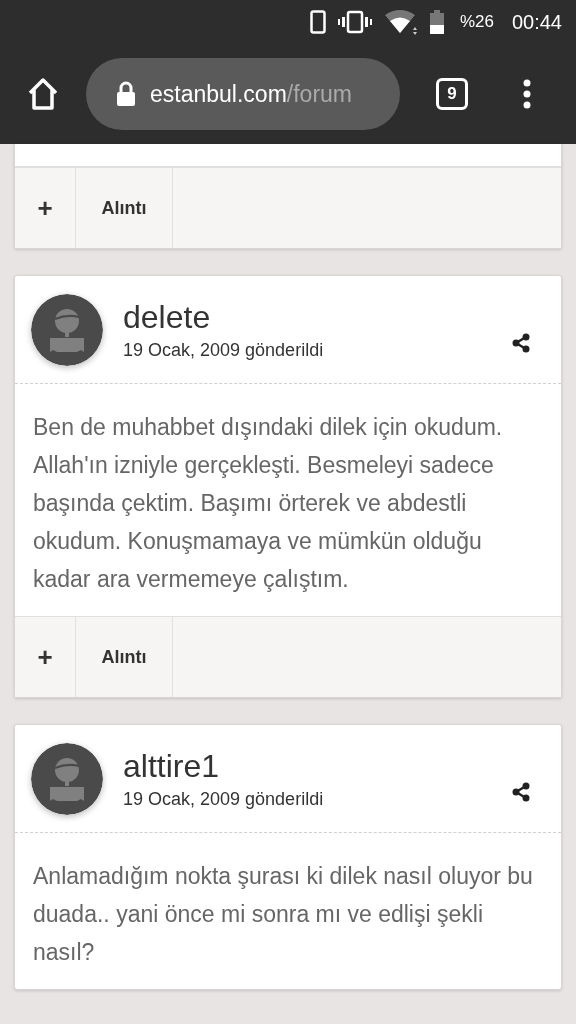  What do you see at coordinates (43, 94) in the screenshot?
I see `home-icon` at bounding box center [43, 94].